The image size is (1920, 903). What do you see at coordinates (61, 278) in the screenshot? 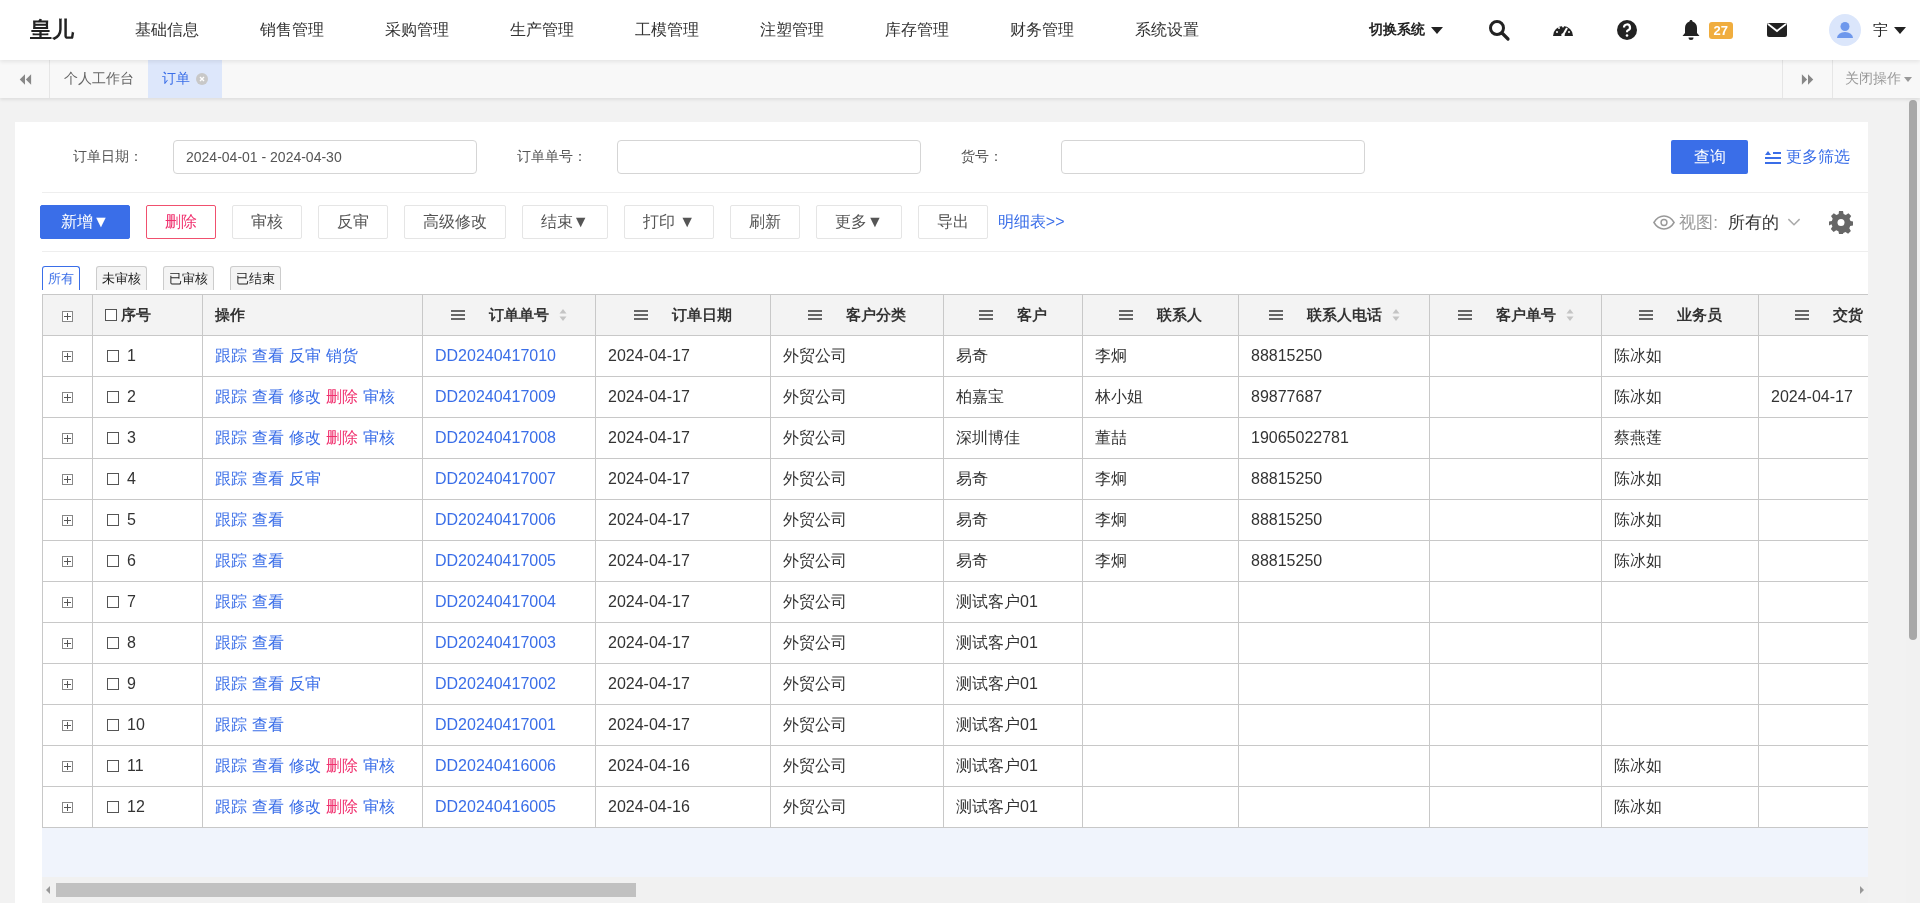
I see `status-tab: 所有` at bounding box center [61, 278].